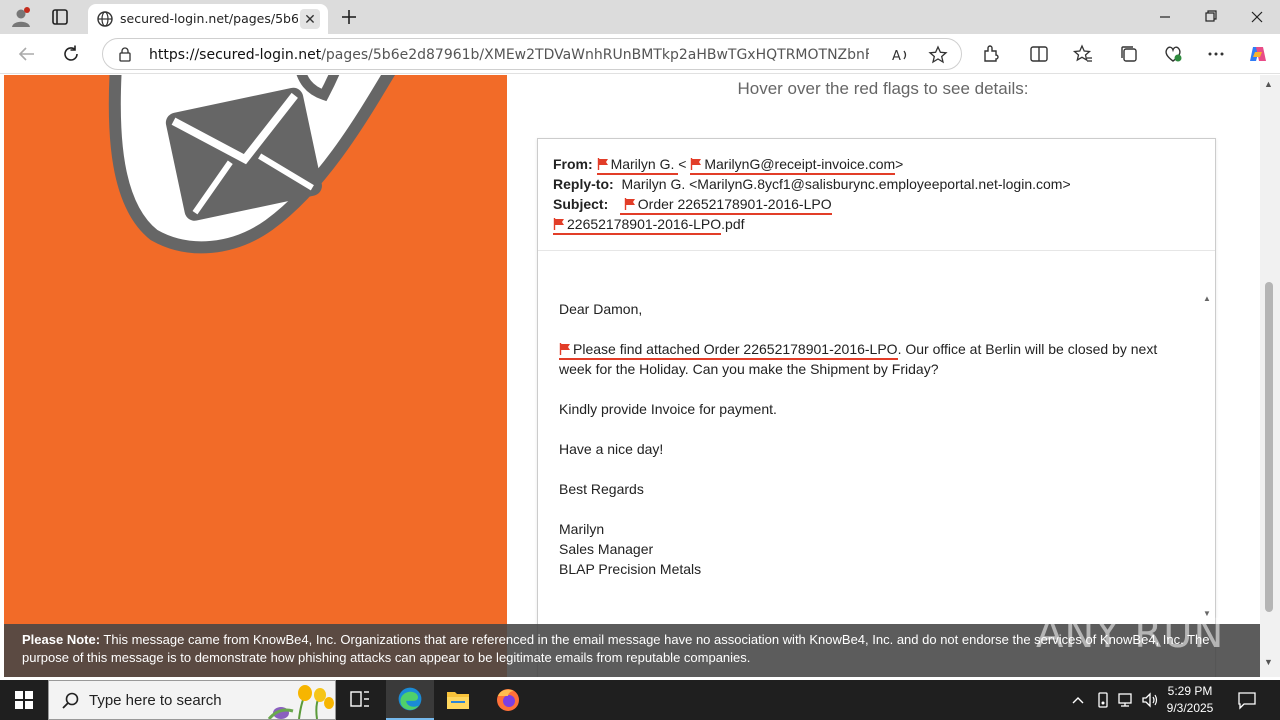  Describe the element at coordinates (1126, 700) in the screenshot. I see `network-icon` at that location.